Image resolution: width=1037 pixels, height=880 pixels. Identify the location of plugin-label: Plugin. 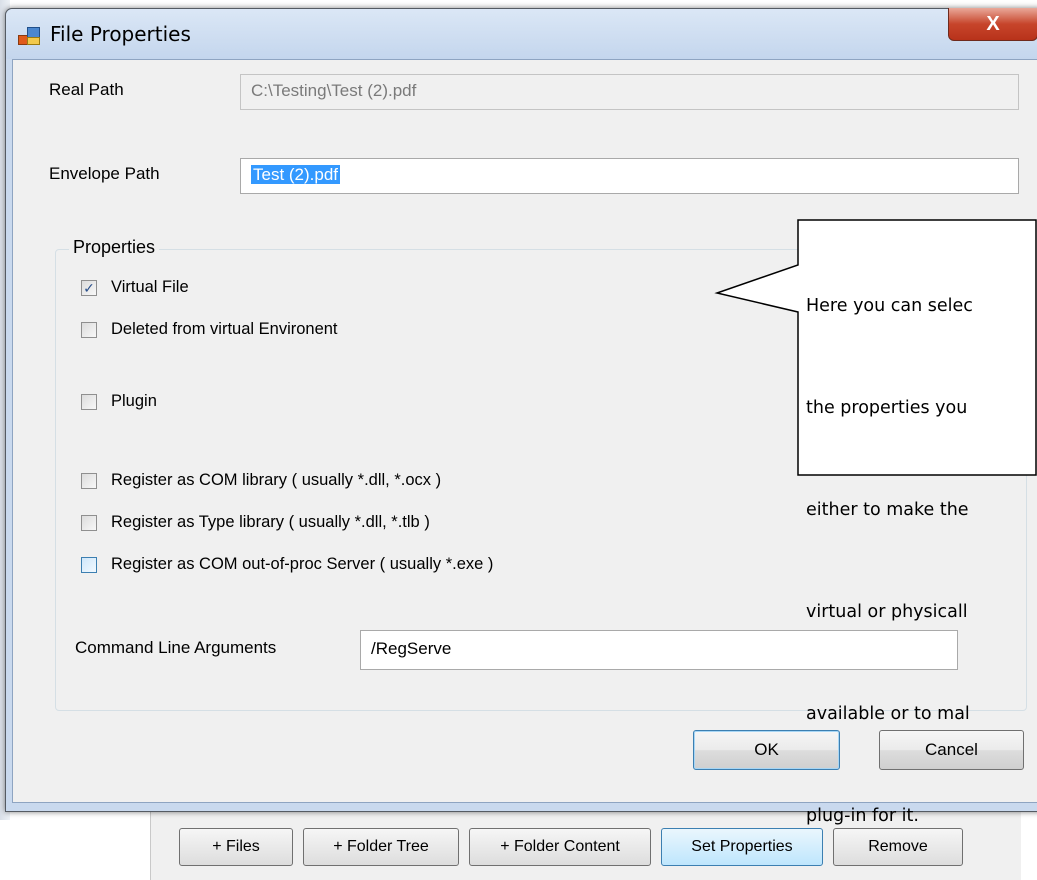
(134, 401).